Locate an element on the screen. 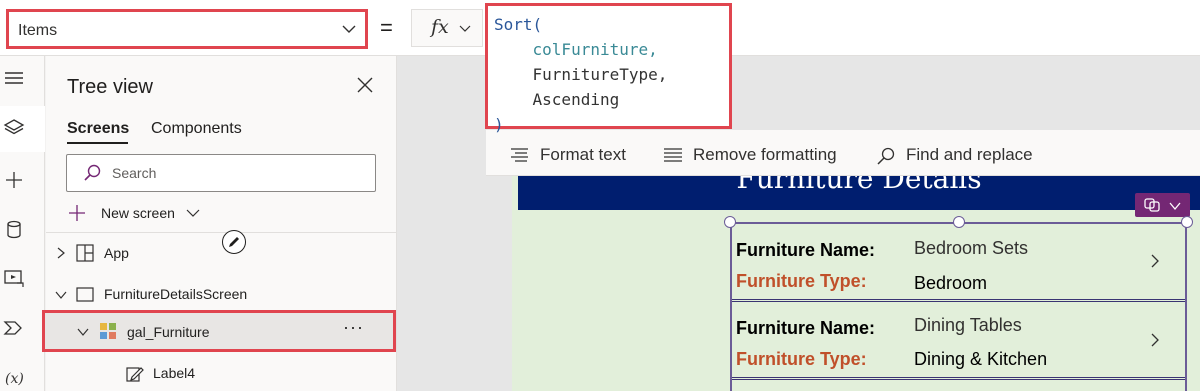 This screenshot has height=391, width=1200. component-icon is located at coordinates (1152, 205).